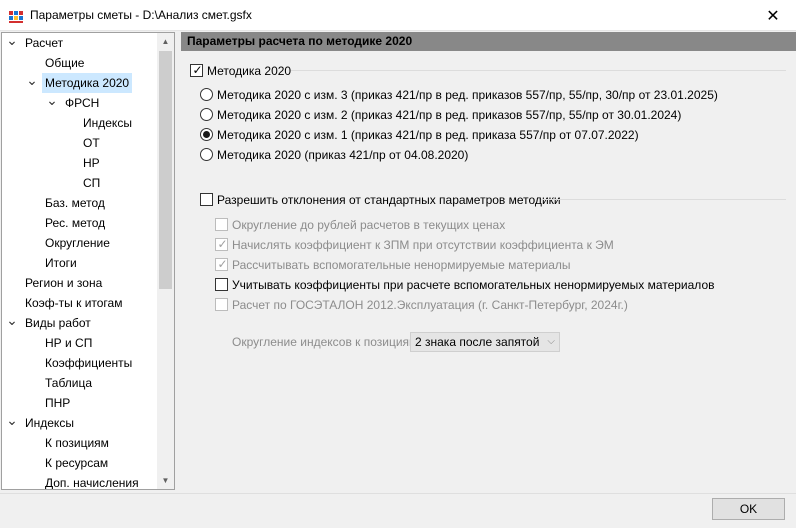  Describe the element at coordinates (748, 509) in the screenshot. I see `ok-button: OK` at that location.